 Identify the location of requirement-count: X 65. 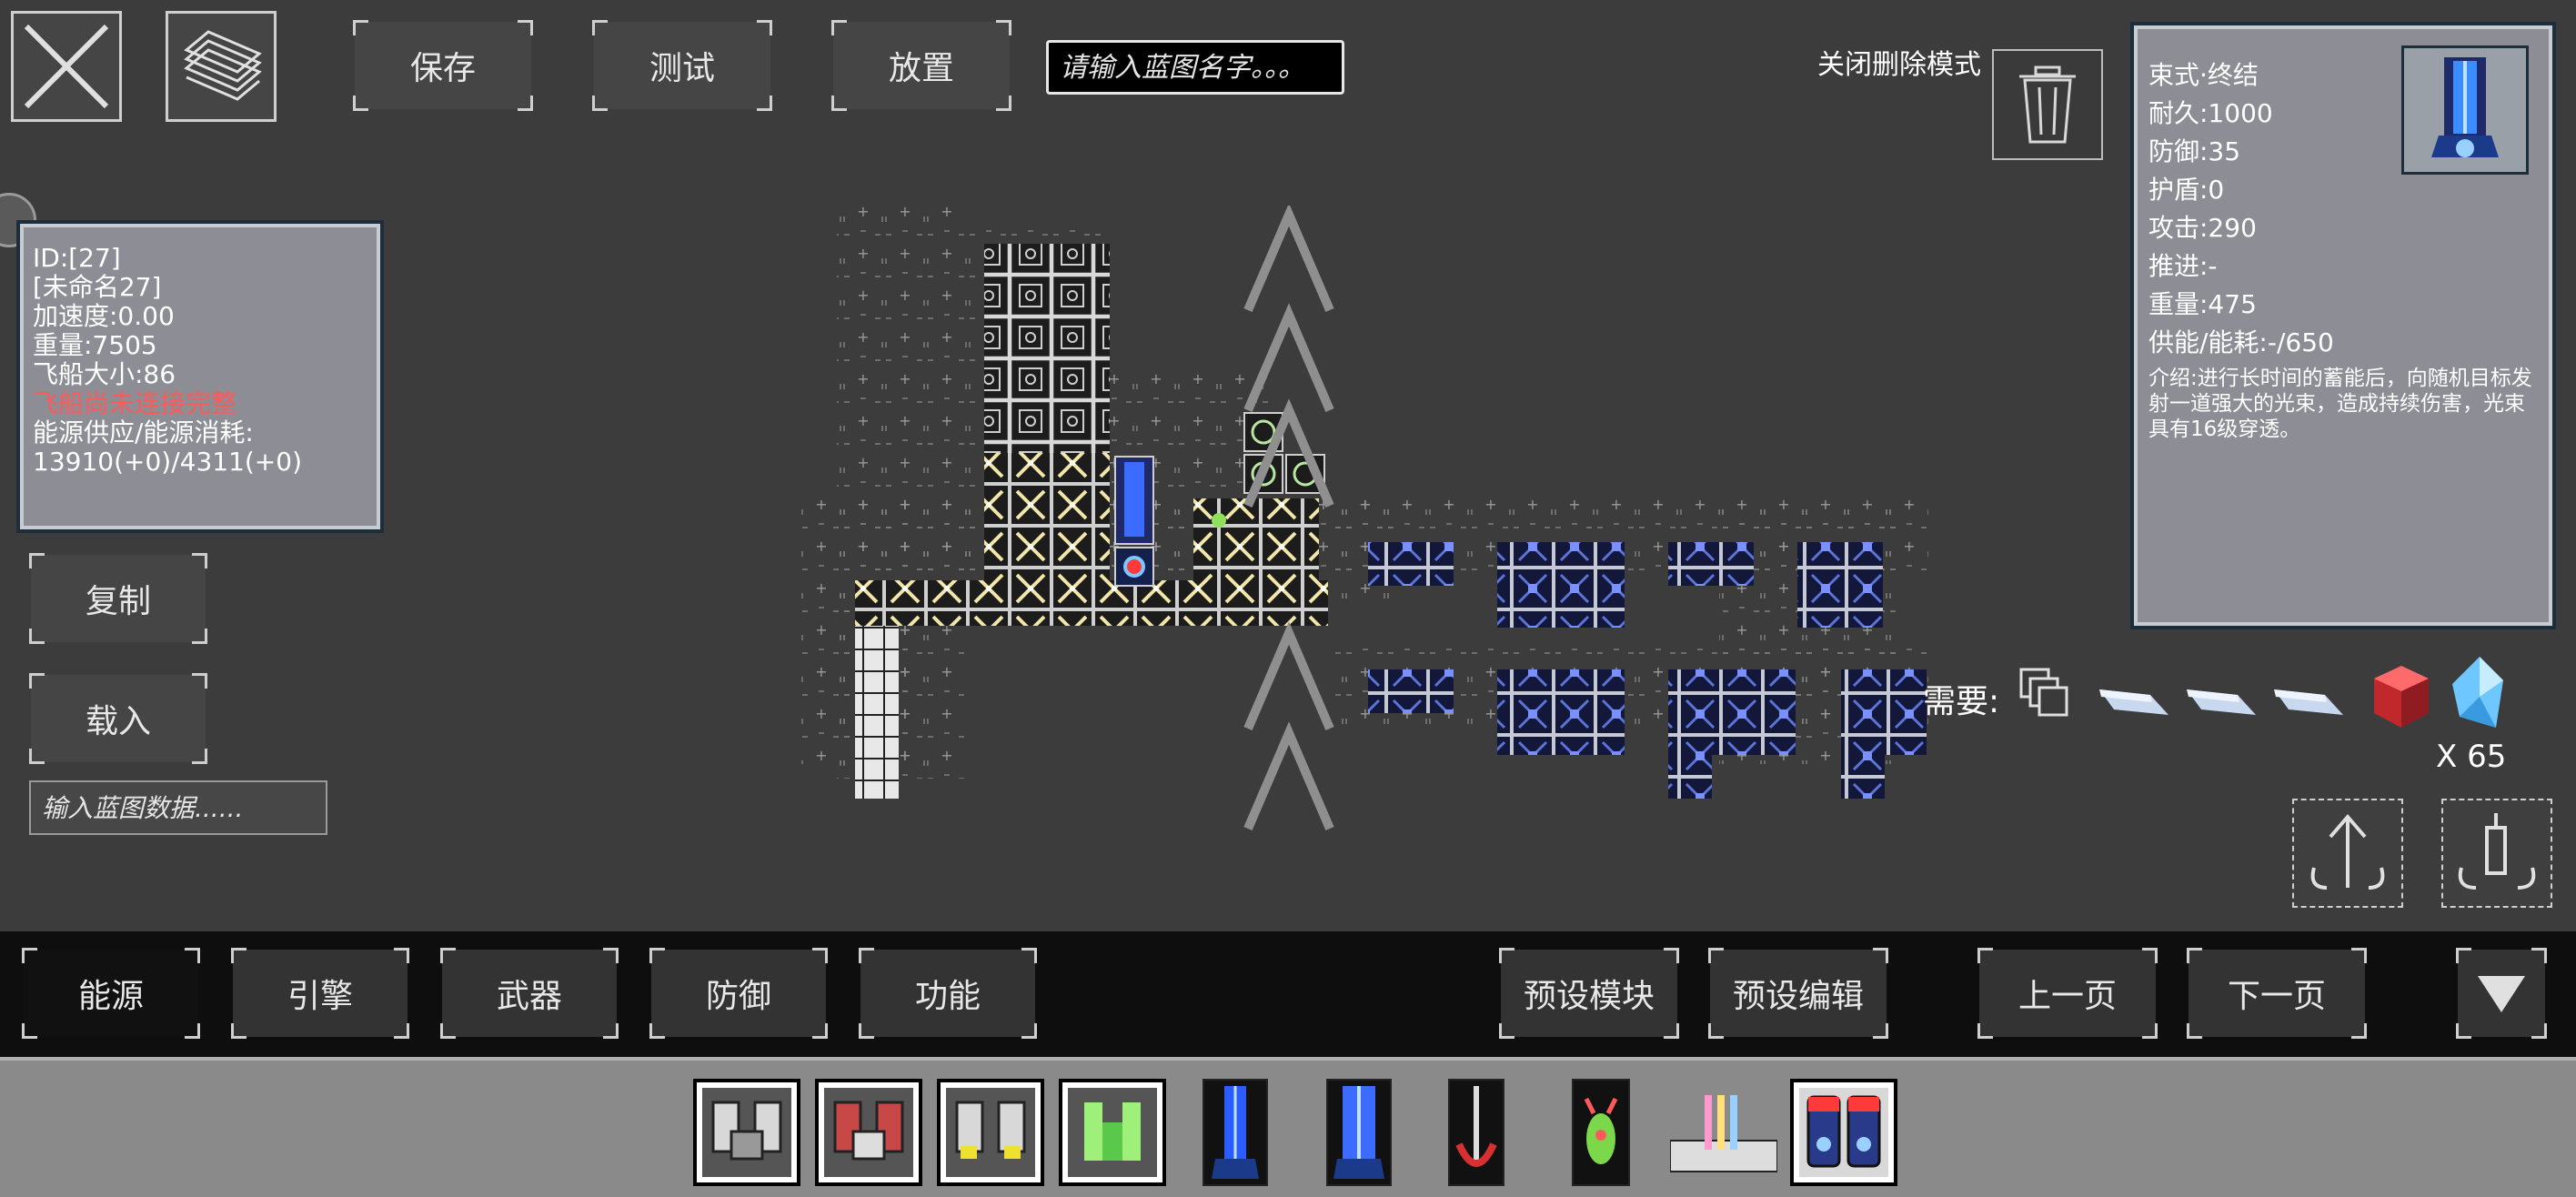
(2471, 757).